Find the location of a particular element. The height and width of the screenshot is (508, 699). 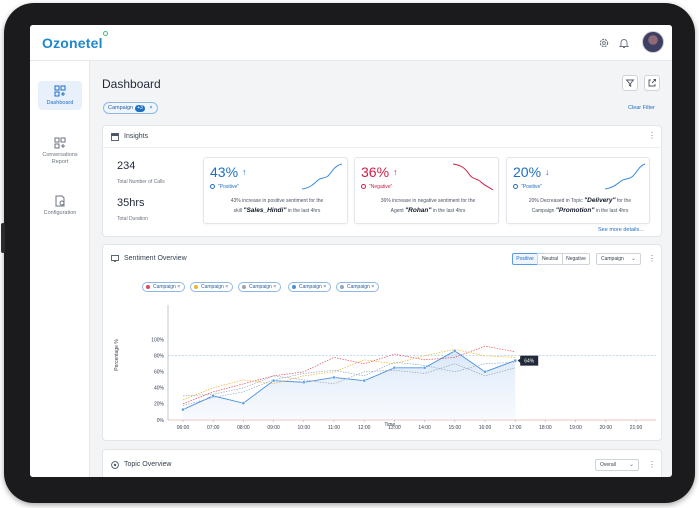

arrow-up-icon: ↑ is located at coordinates (244, 172).